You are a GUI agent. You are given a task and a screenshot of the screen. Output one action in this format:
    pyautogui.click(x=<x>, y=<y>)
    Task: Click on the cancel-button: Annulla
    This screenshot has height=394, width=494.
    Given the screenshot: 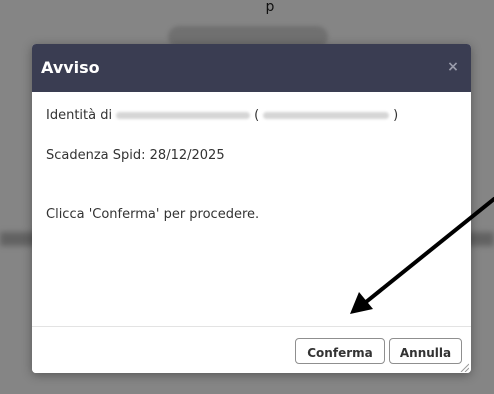 What is the action you would take?
    pyautogui.click(x=425, y=351)
    